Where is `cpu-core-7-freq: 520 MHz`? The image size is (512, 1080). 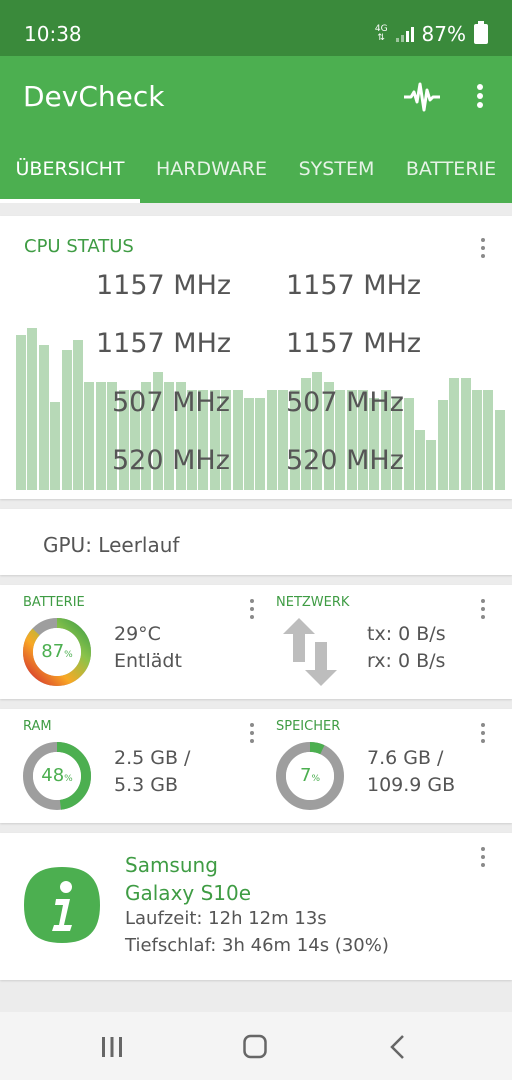
cpu-core-7-freq: 520 MHz is located at coordinates (171, 460).